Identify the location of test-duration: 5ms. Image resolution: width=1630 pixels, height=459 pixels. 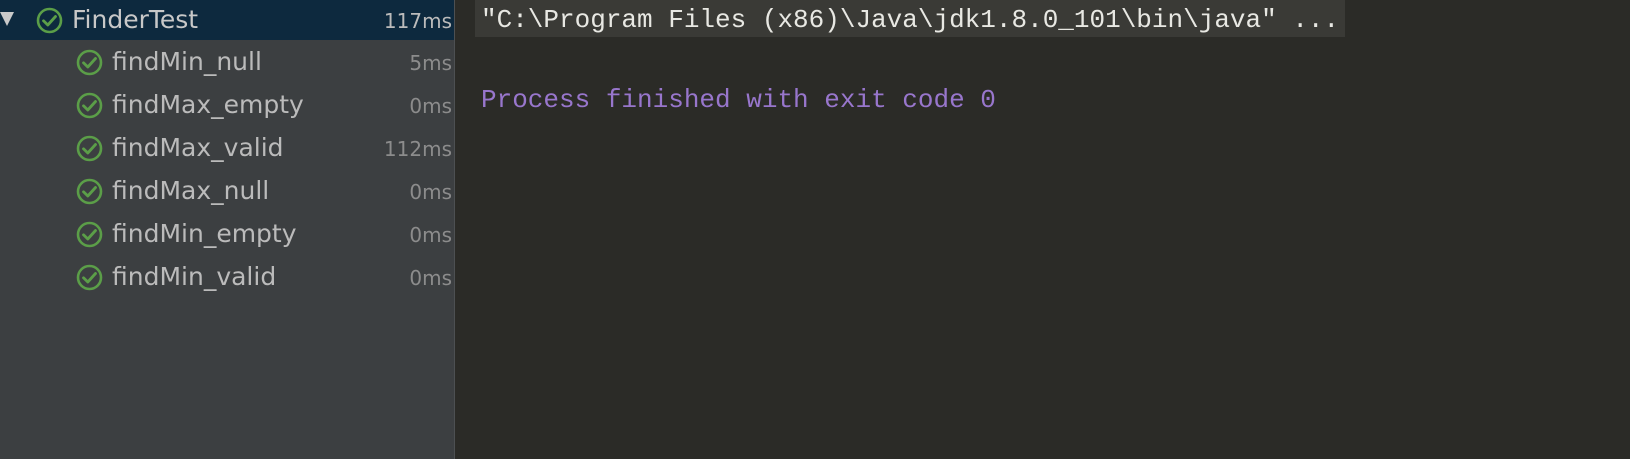
(430, 63).